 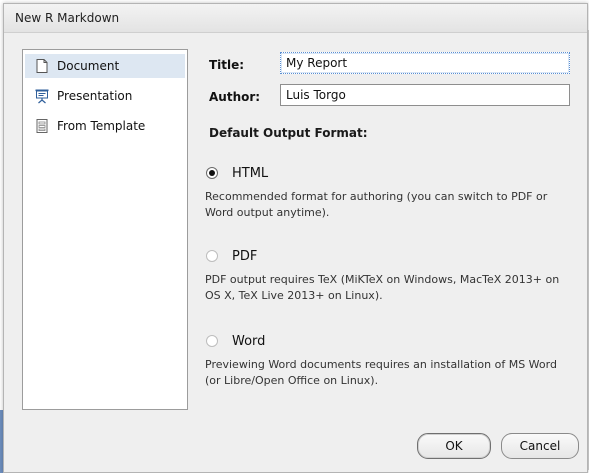 I want to click on author-input, so click(x=425, y=95).